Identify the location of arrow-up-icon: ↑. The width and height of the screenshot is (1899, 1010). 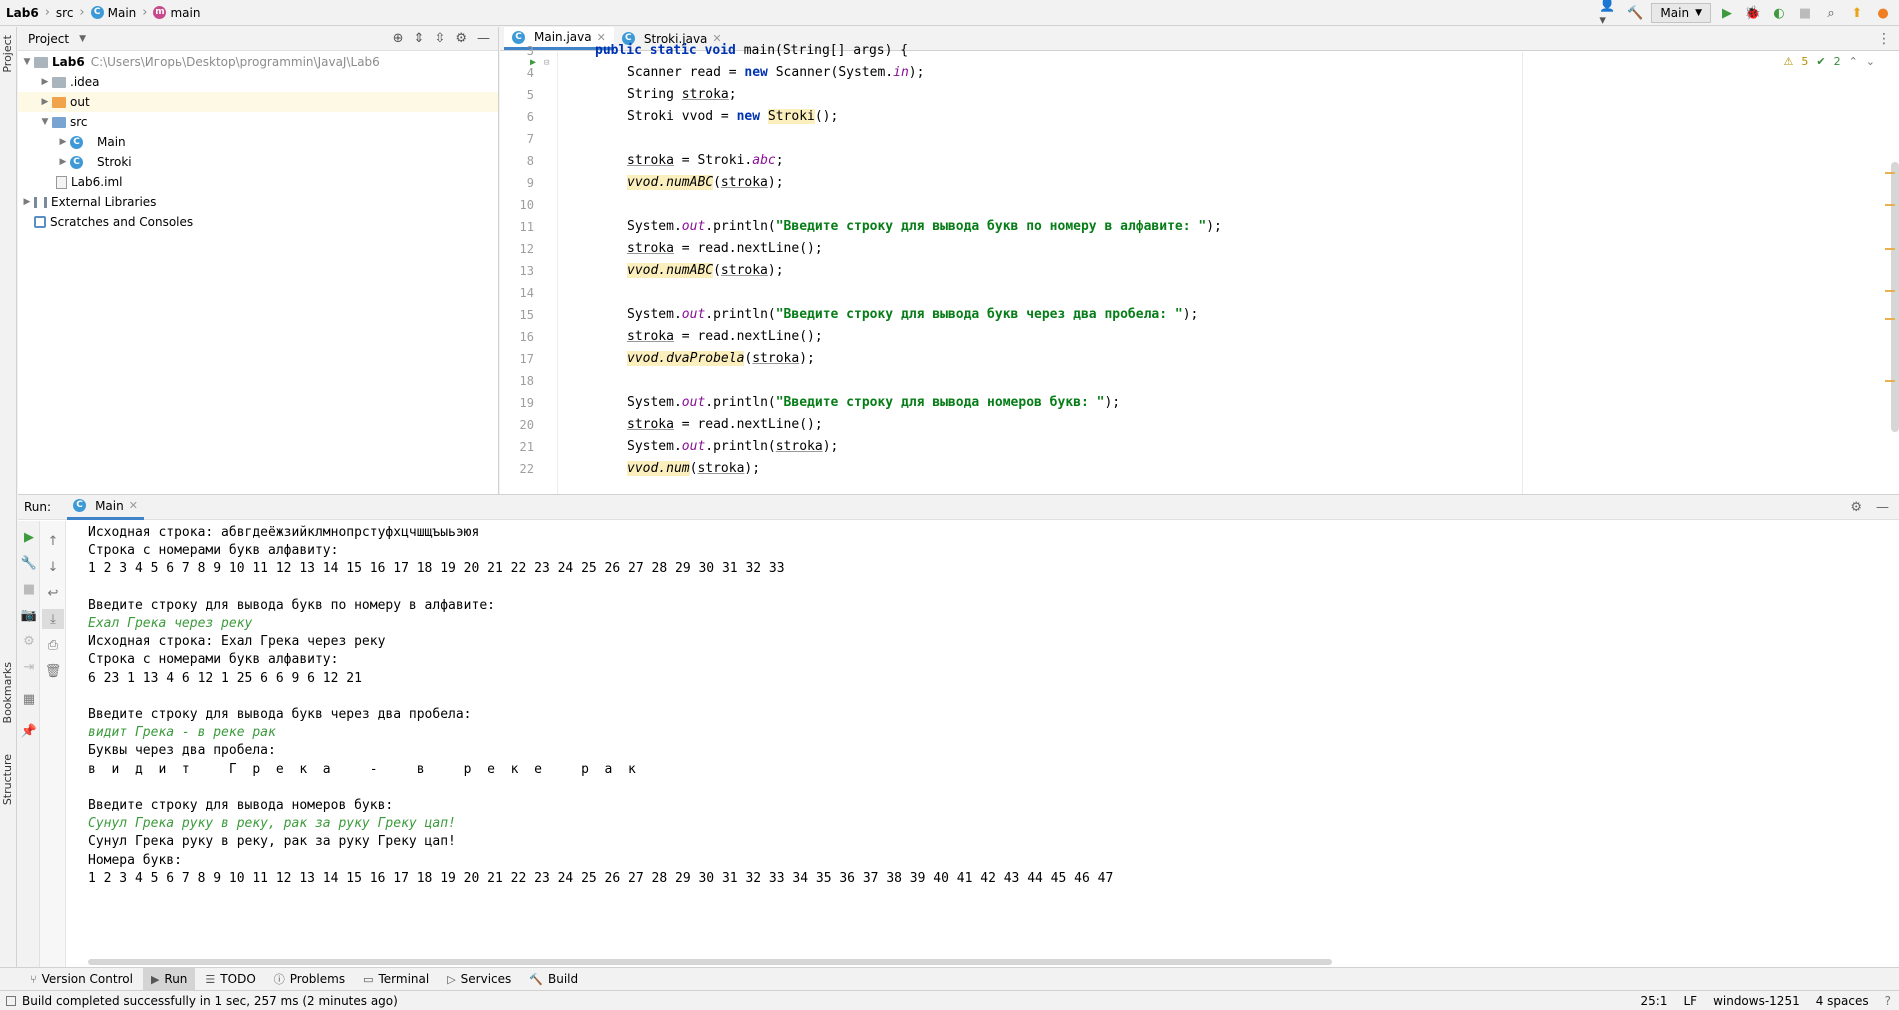
(53, 541).